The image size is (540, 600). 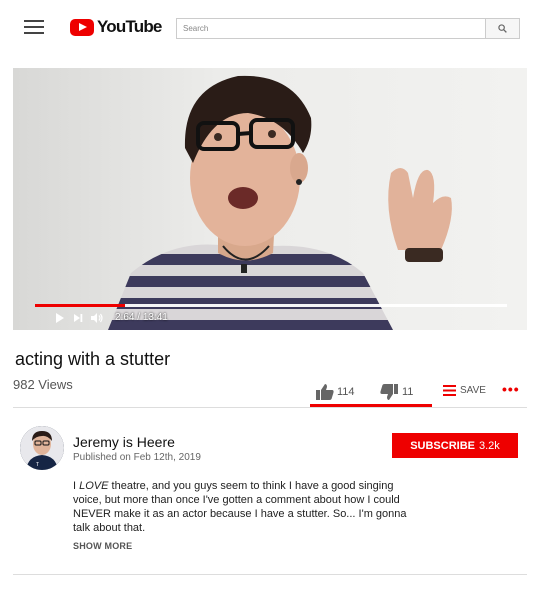 I want to click on like-button: 114, so click(x=335, y=392).